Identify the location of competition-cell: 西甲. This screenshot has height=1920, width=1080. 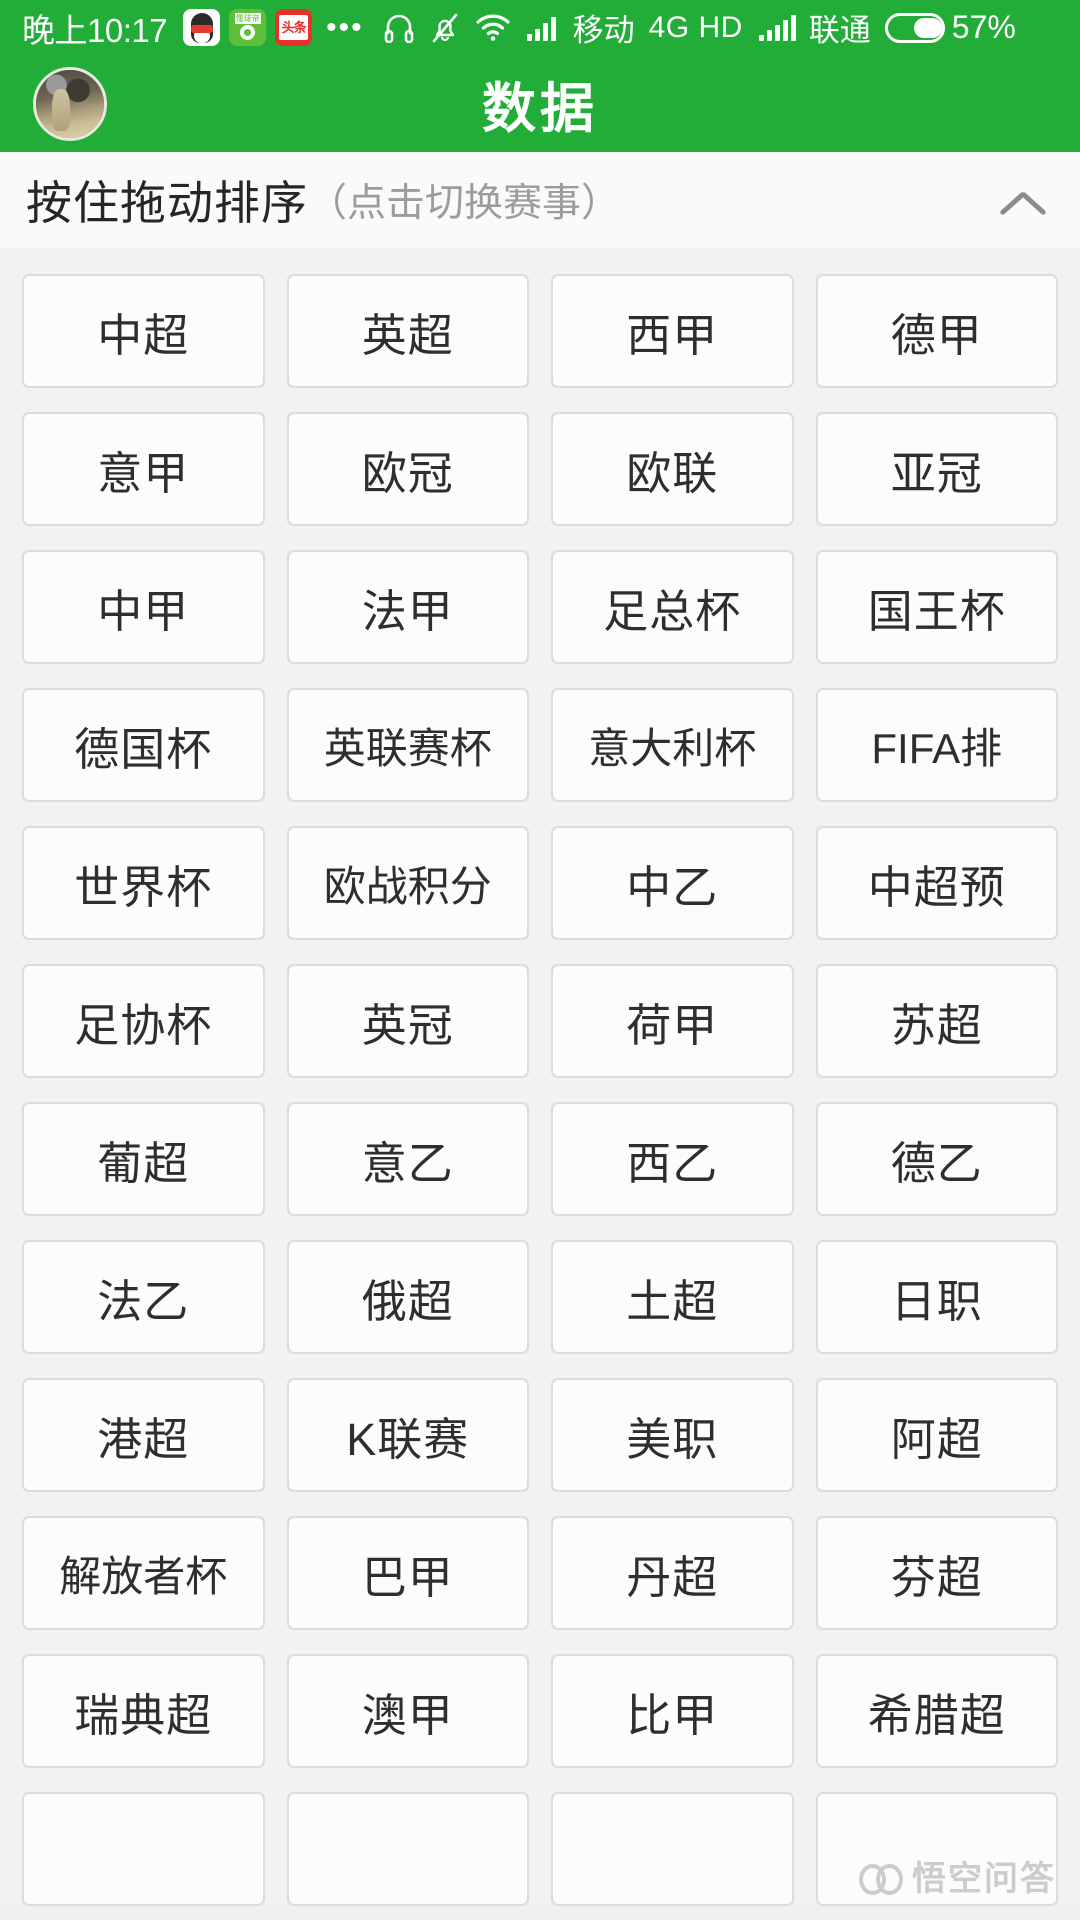
(672, 331).